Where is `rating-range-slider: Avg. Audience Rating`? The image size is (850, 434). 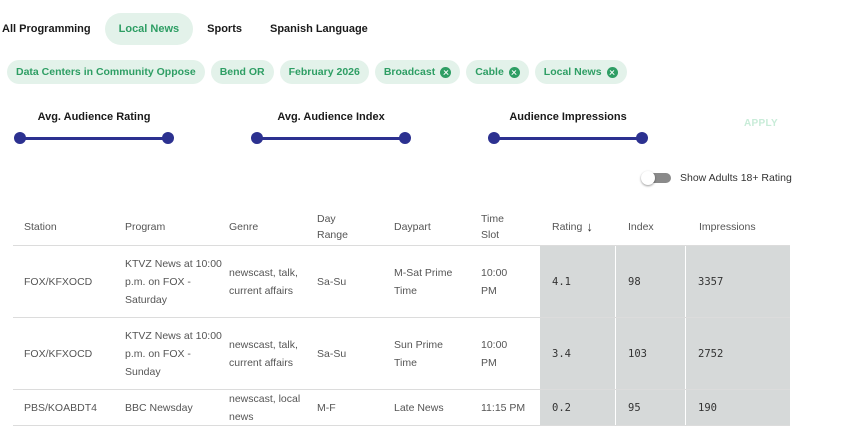 rating-range-slider: Avg. Audience Rating is located at coordinates (94, 127).